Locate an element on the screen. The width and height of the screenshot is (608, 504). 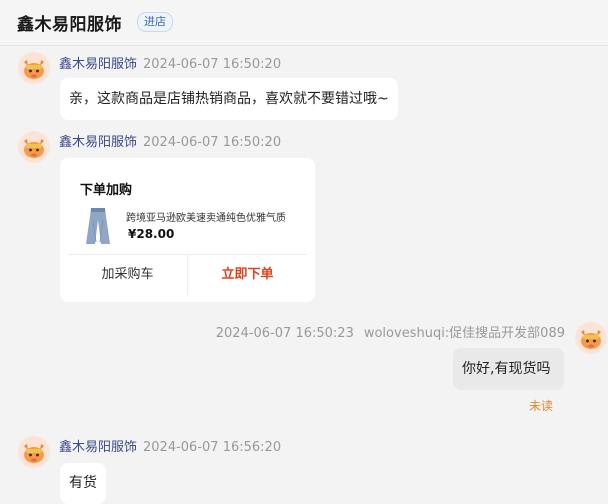
message-bubble: 有货 is located at coordinates (83, 483).